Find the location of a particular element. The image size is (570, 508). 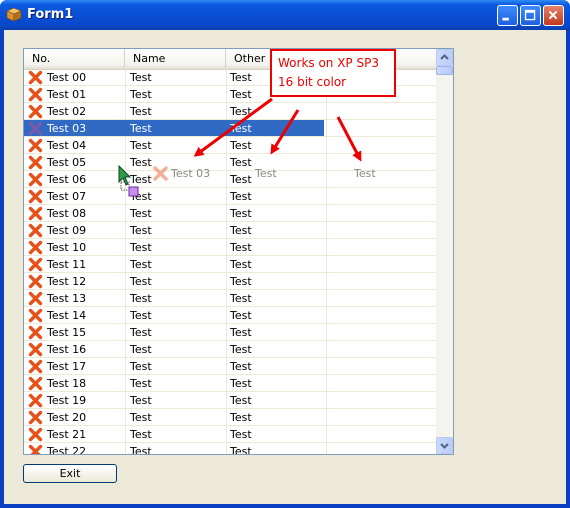

scroll-down-button is located at coordinates (444, 445).